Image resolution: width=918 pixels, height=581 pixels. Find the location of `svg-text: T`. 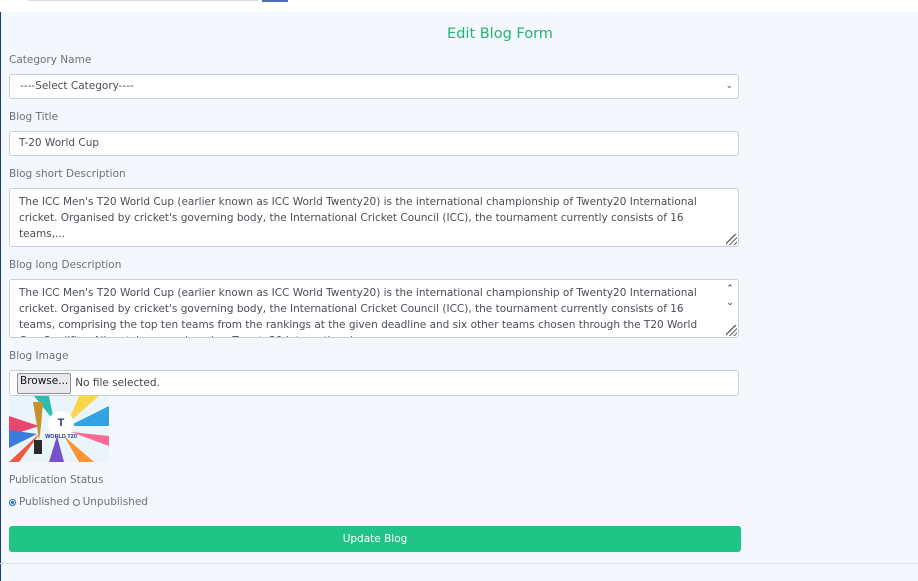

svg-text: T is located at coordinates (61, 423).